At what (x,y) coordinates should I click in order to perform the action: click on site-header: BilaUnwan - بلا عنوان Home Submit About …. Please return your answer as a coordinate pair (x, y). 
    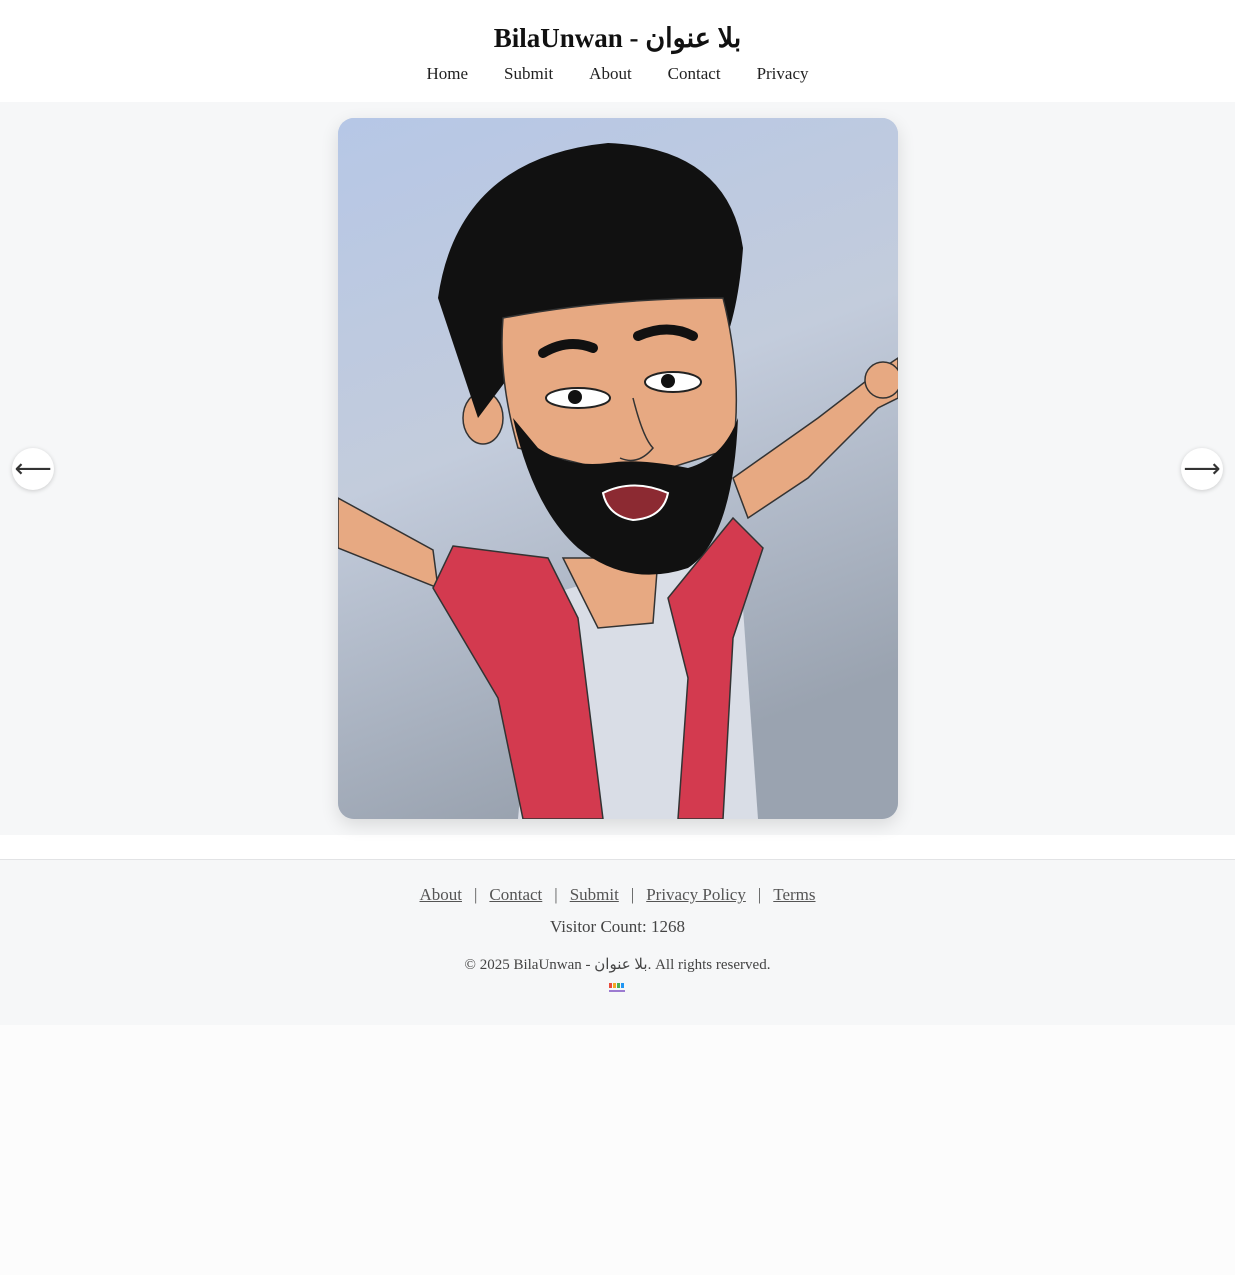
    Looking at the image, I should click on (617, 51).